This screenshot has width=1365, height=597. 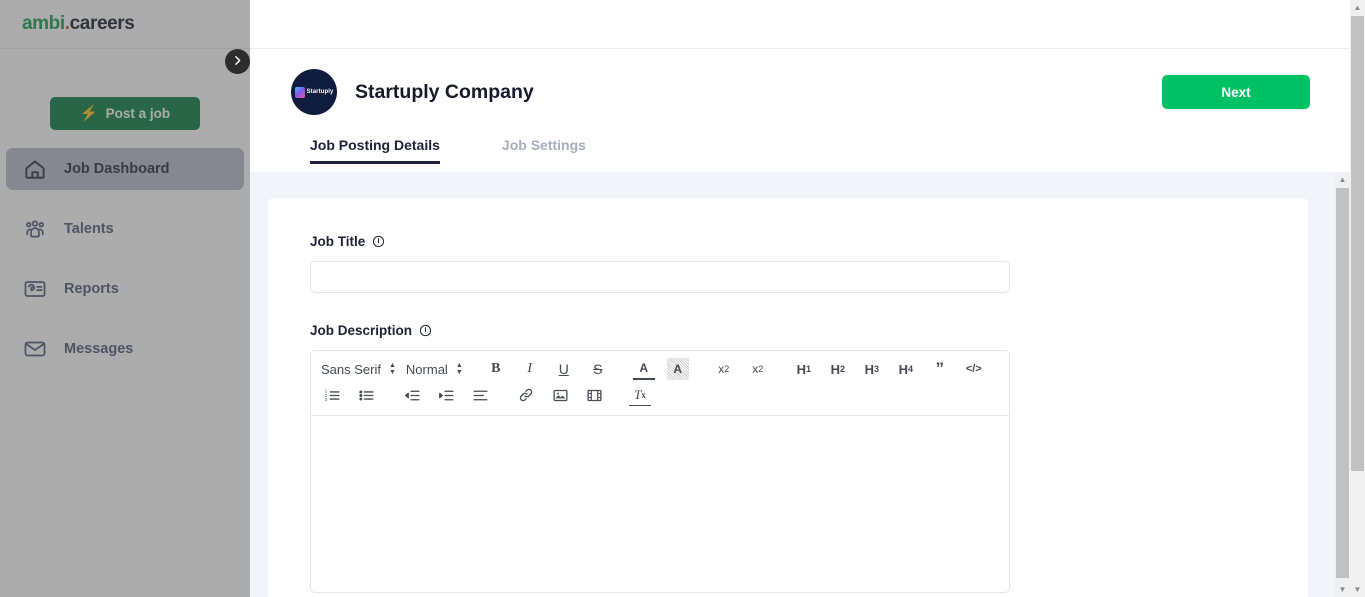 I want to click on font-family-select: Sans Serif ▲ ▼, so click(x=358, y=369).